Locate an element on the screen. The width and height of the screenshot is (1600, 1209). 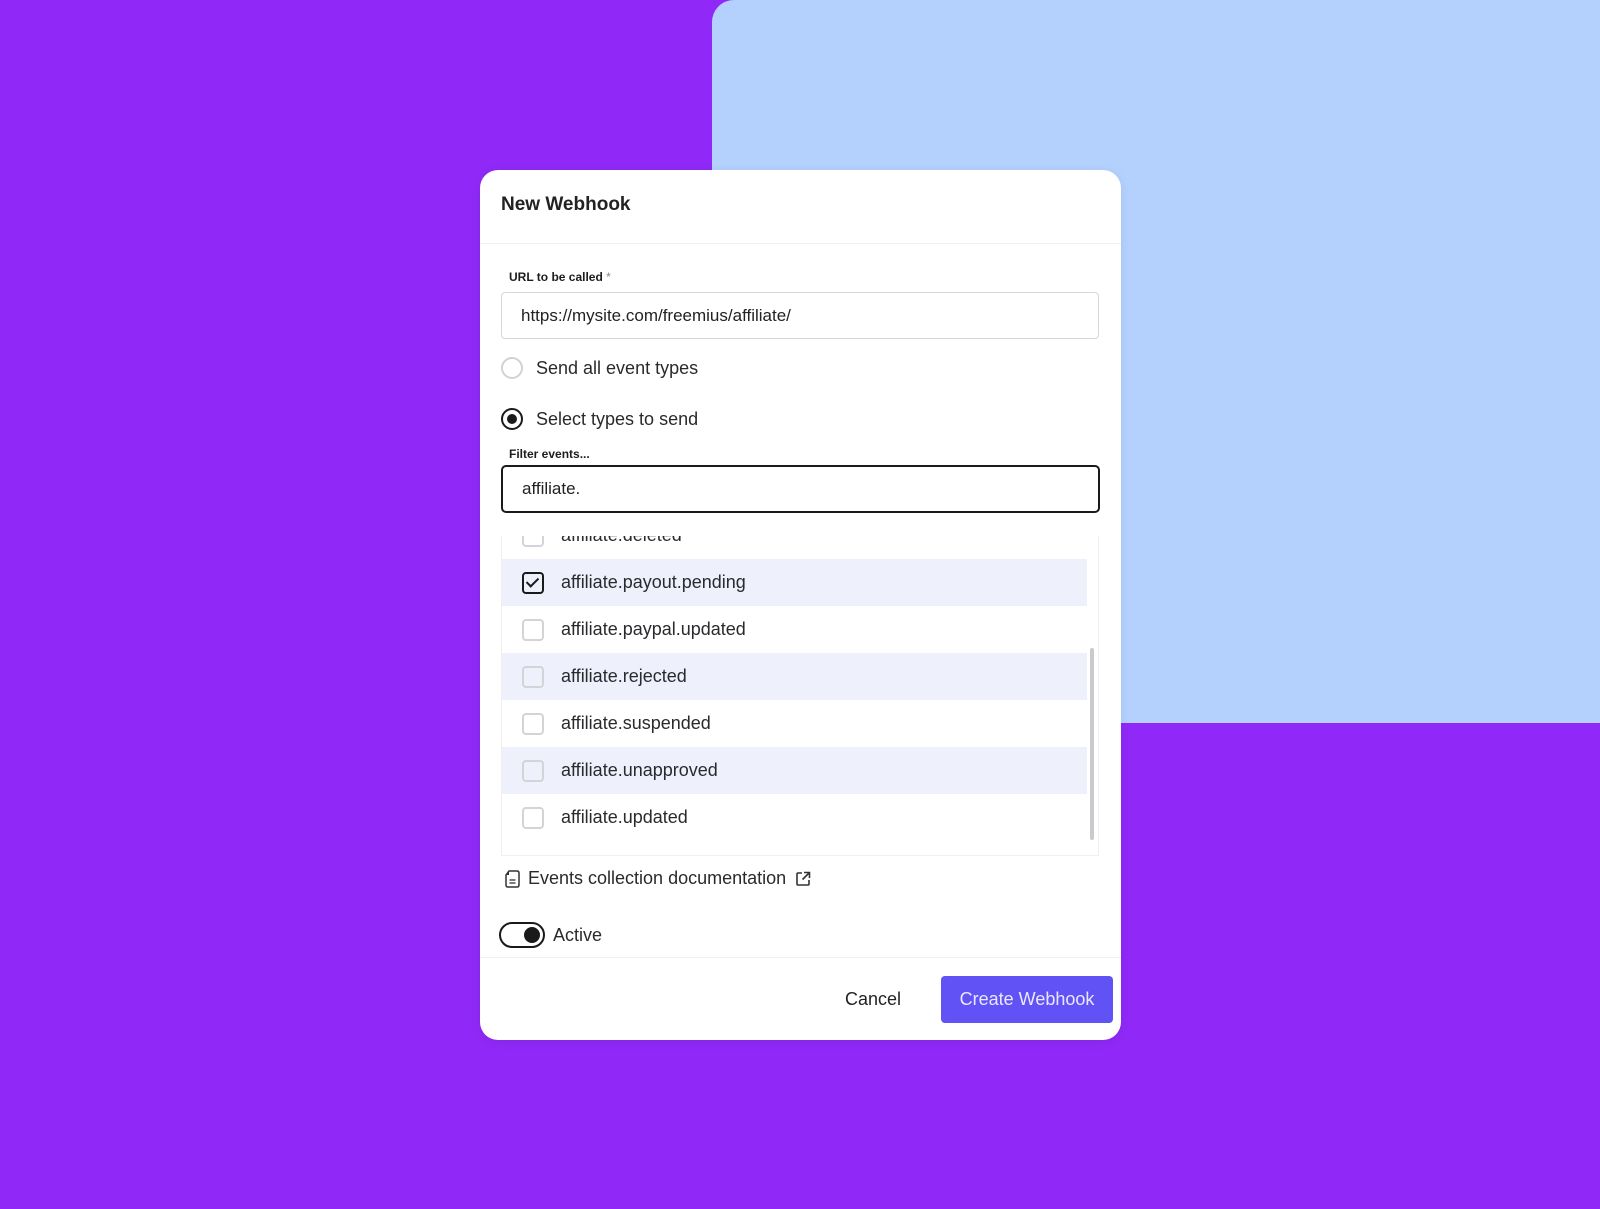
document-icon is located at coordinates (512, 878).